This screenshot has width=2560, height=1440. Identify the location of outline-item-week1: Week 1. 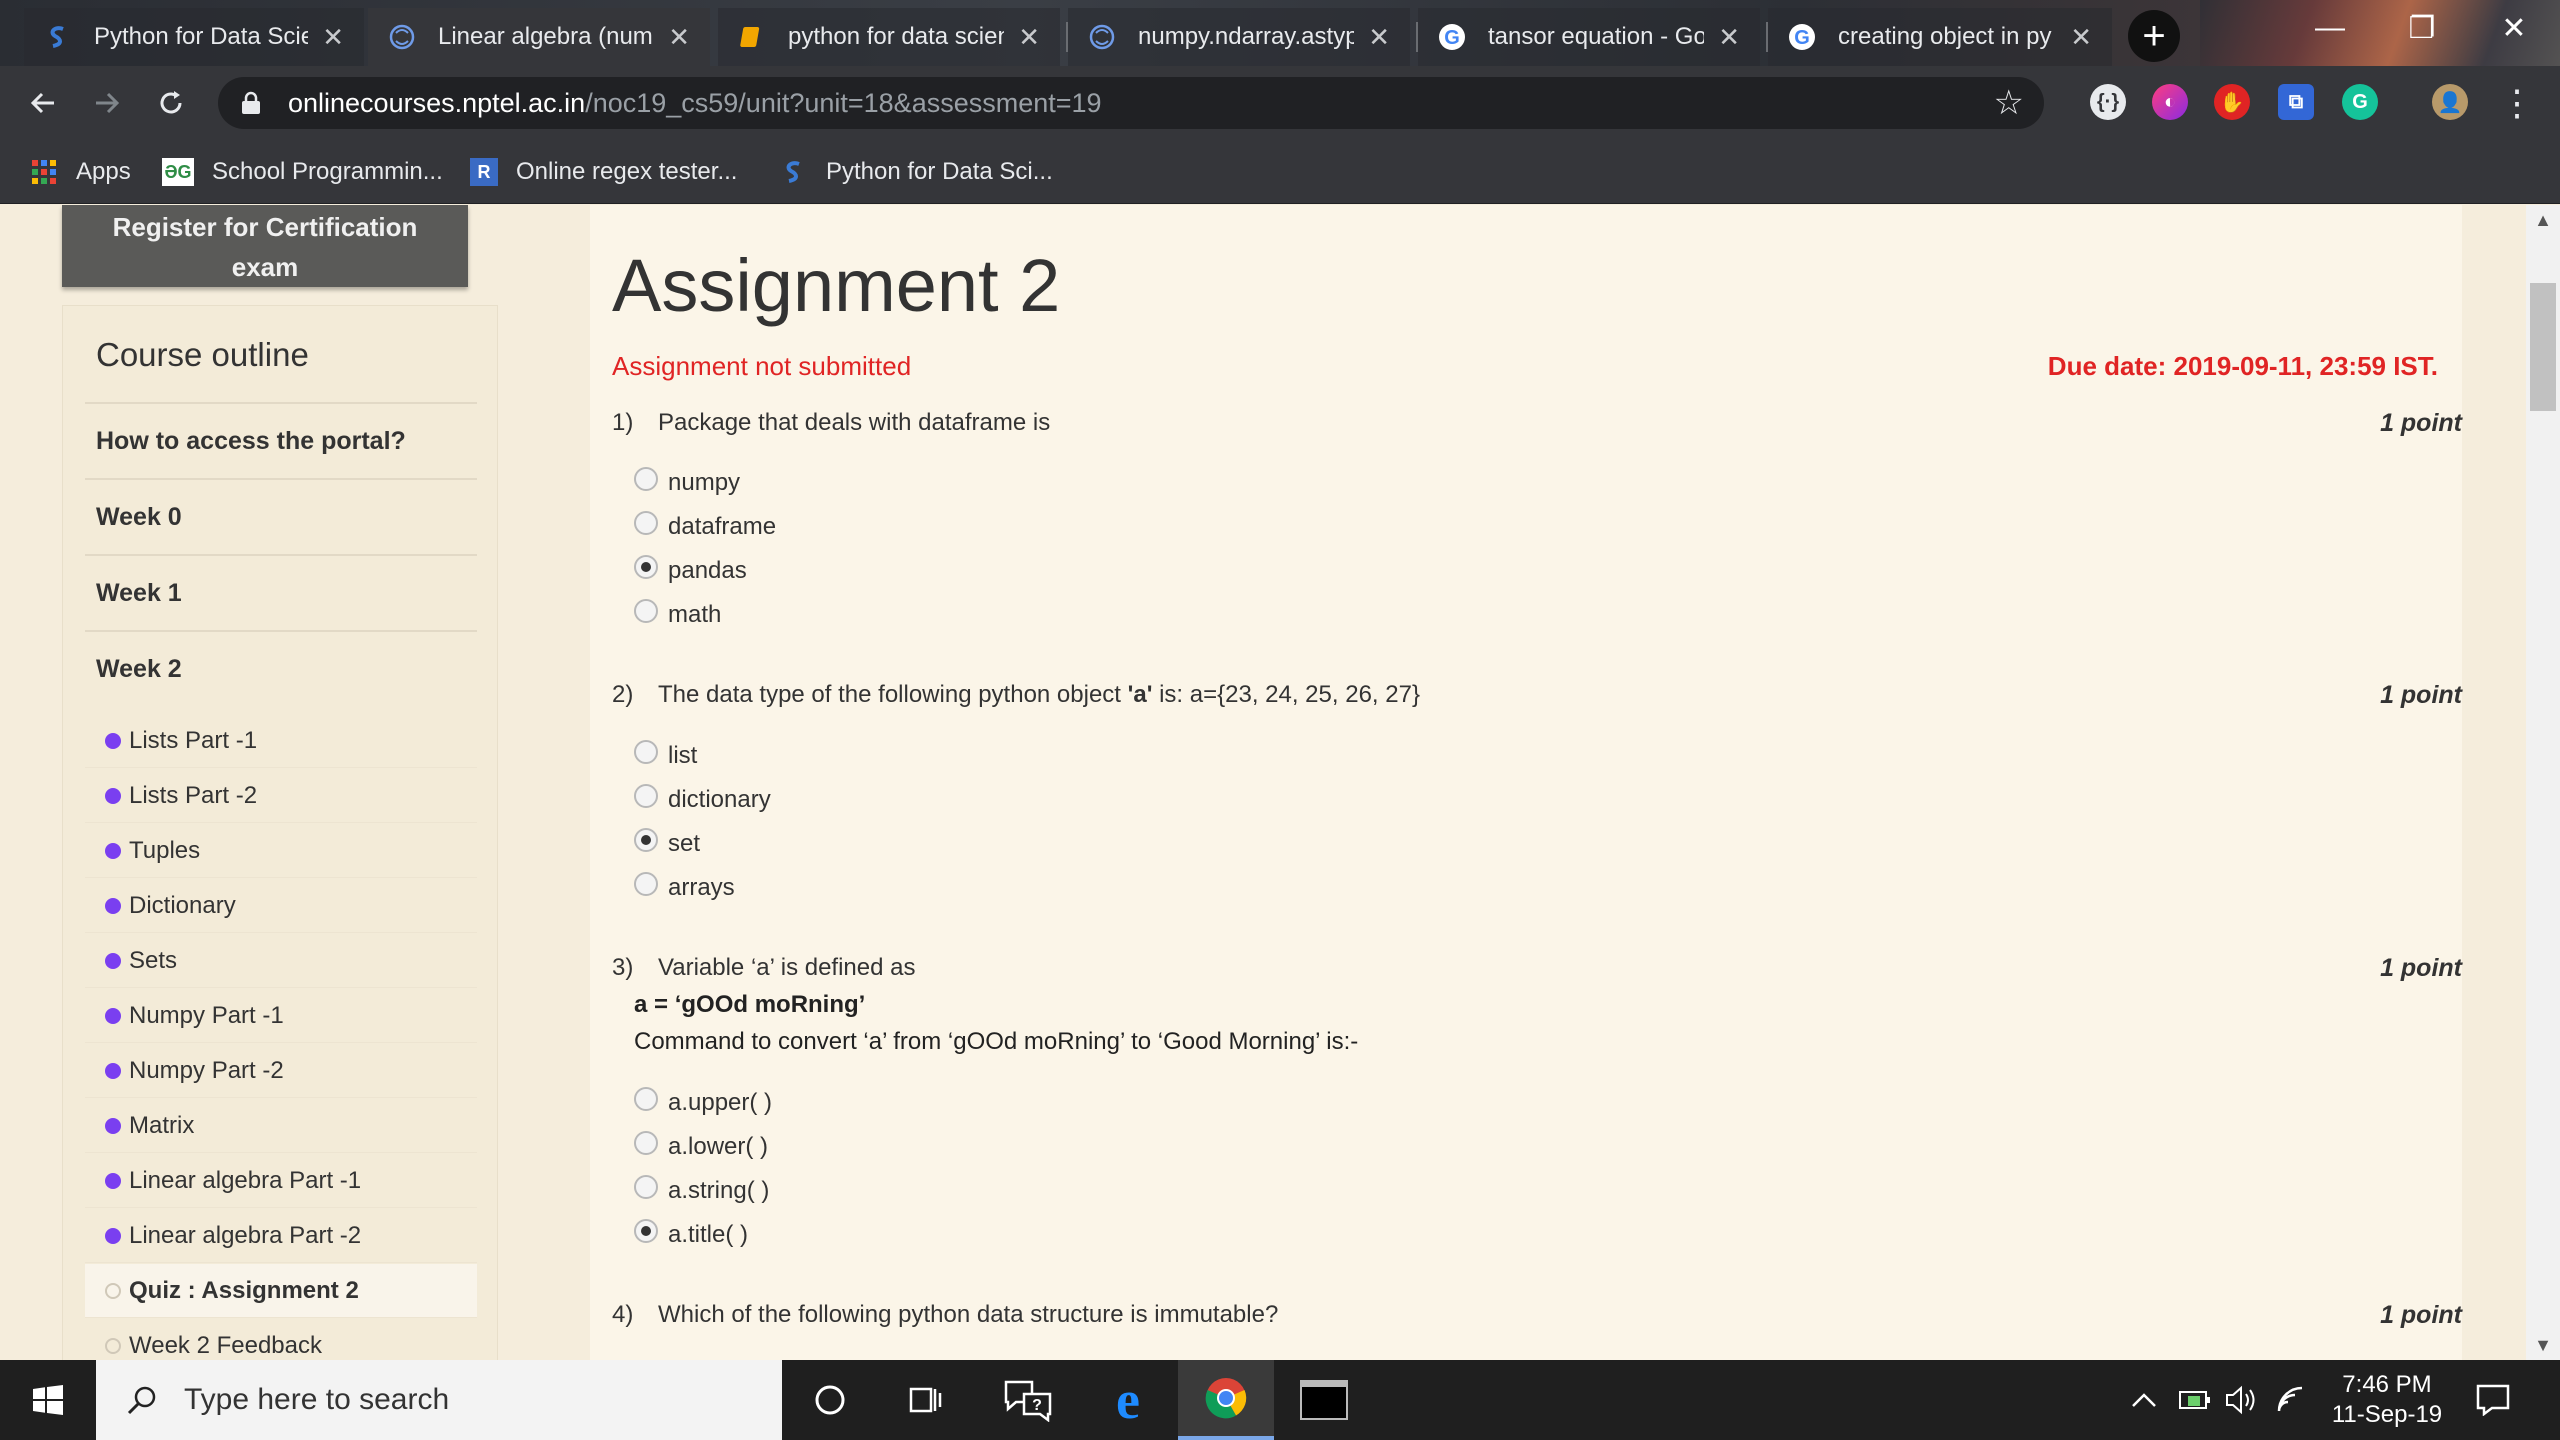
(281, 592).